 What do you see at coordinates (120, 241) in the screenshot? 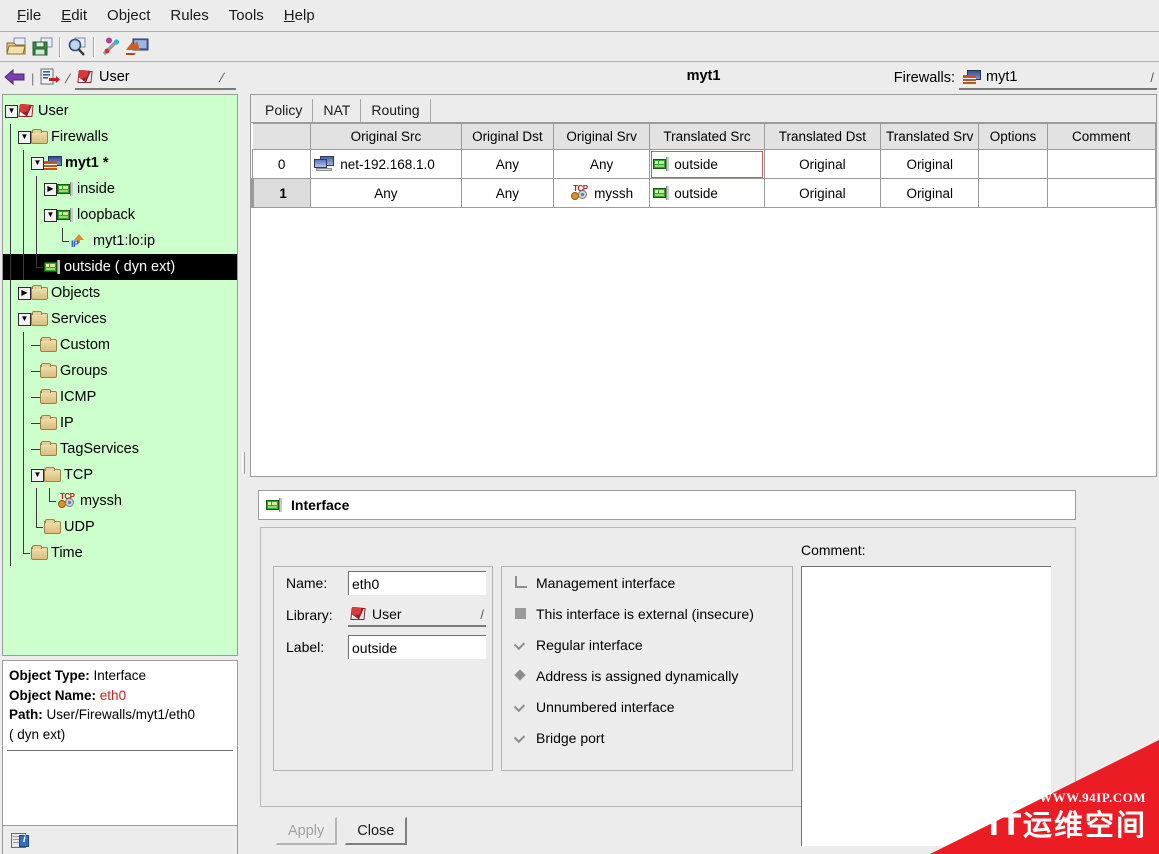
I see `tree-item-myt1-lo-ip: IP myt1:lo:ip` at bounding box center [120, 241].